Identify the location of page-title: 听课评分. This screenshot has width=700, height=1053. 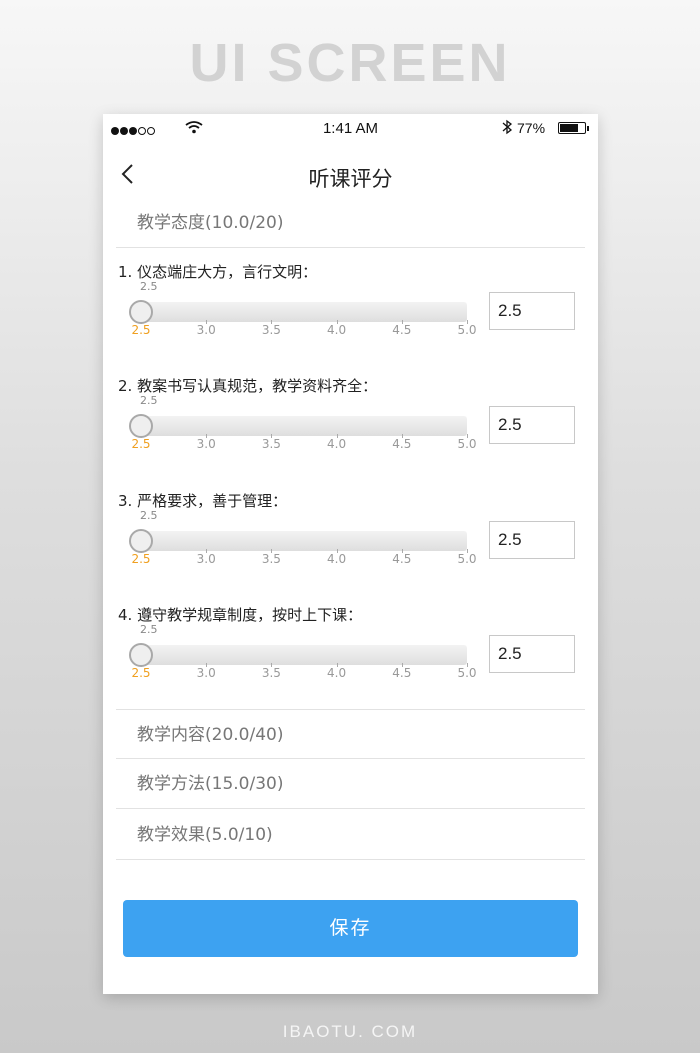
(350, 179).